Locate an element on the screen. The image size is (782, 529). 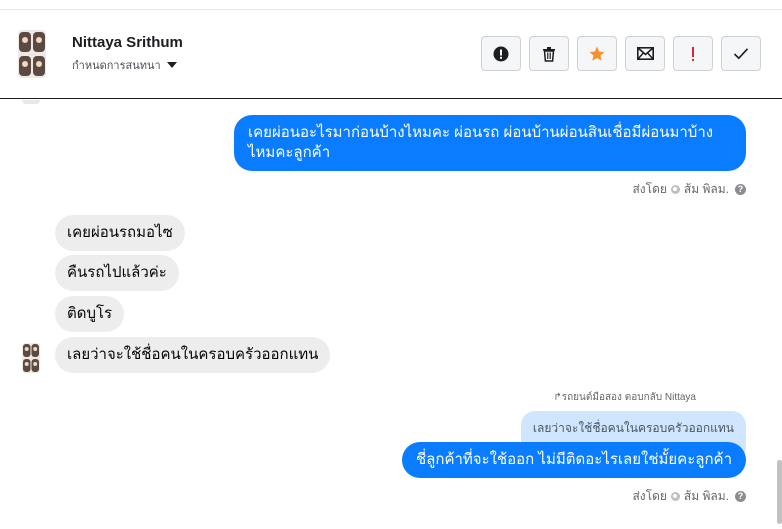
trash-icon is located at coordinates (549, 54).